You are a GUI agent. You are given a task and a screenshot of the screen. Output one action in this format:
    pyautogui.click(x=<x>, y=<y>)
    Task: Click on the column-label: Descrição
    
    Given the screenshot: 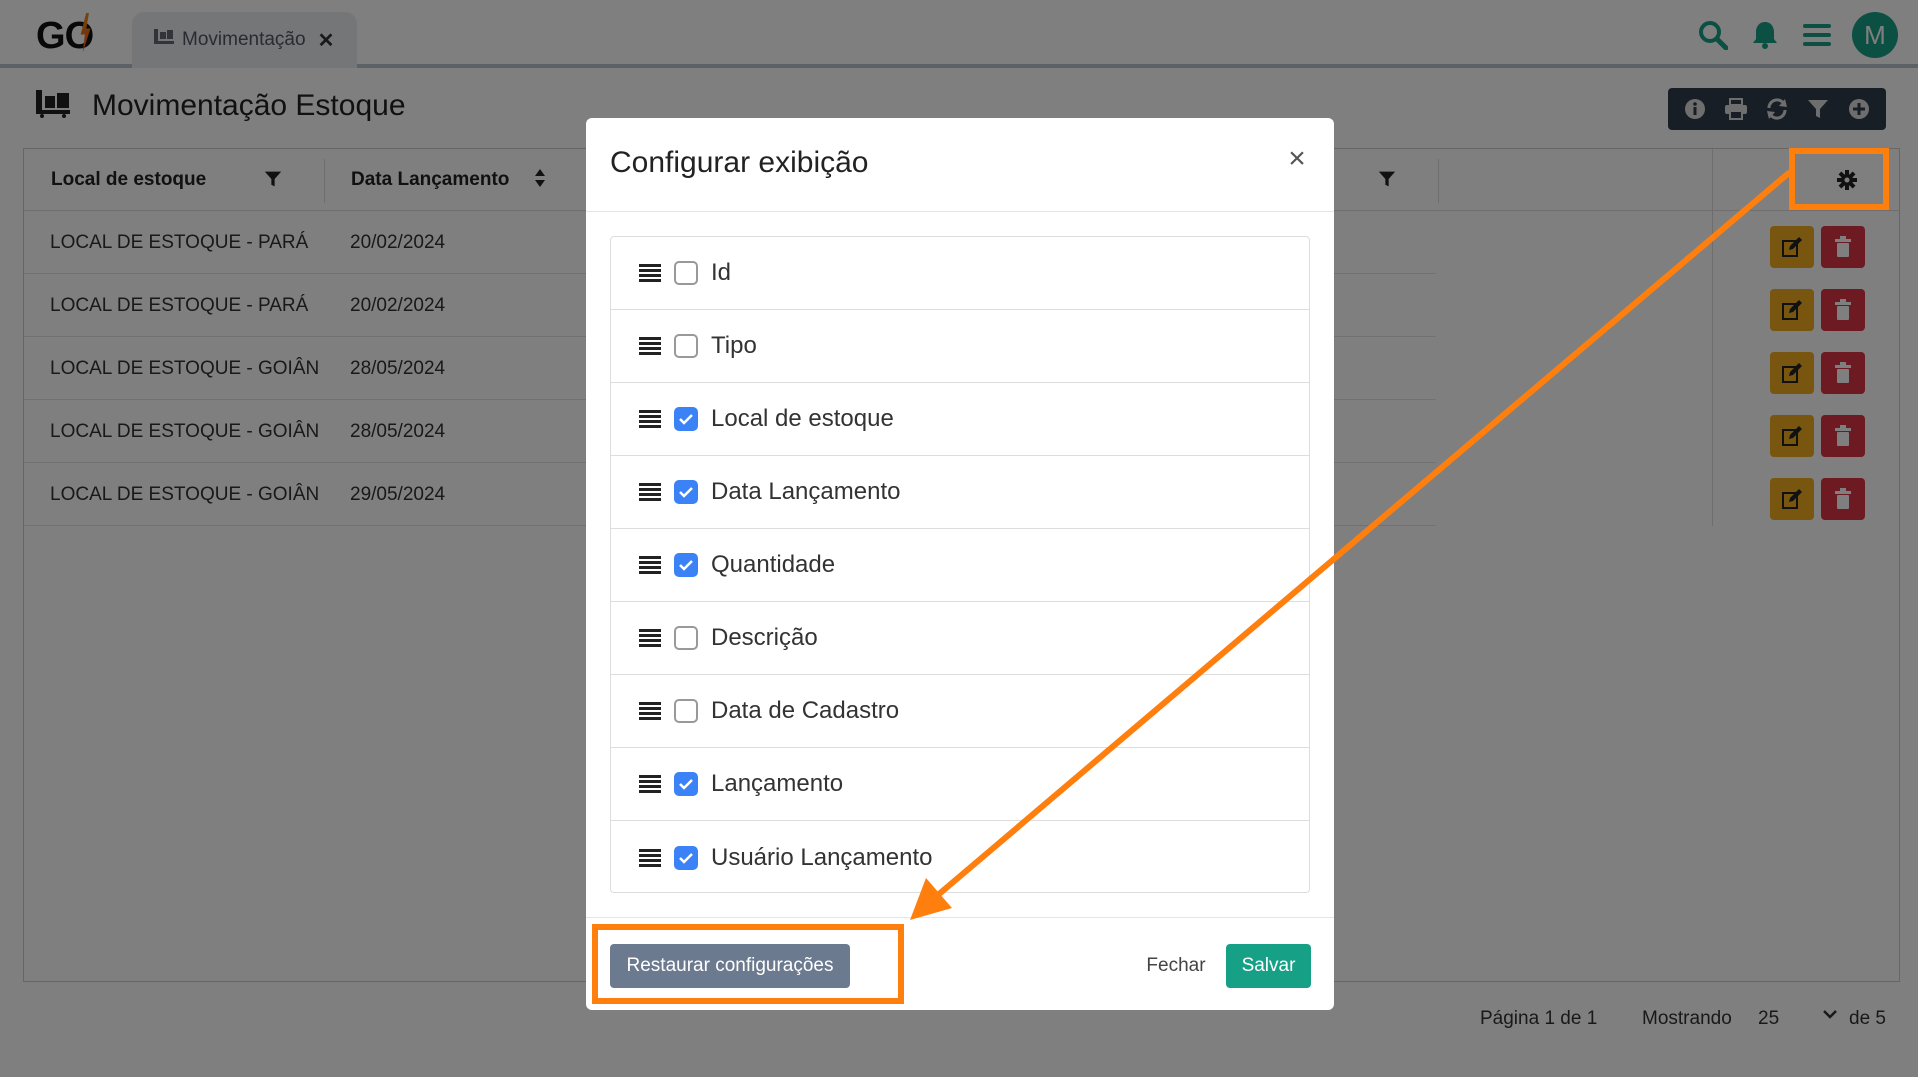 What is the action you would take?
    pyautogui.click(x=764, y=637)
    